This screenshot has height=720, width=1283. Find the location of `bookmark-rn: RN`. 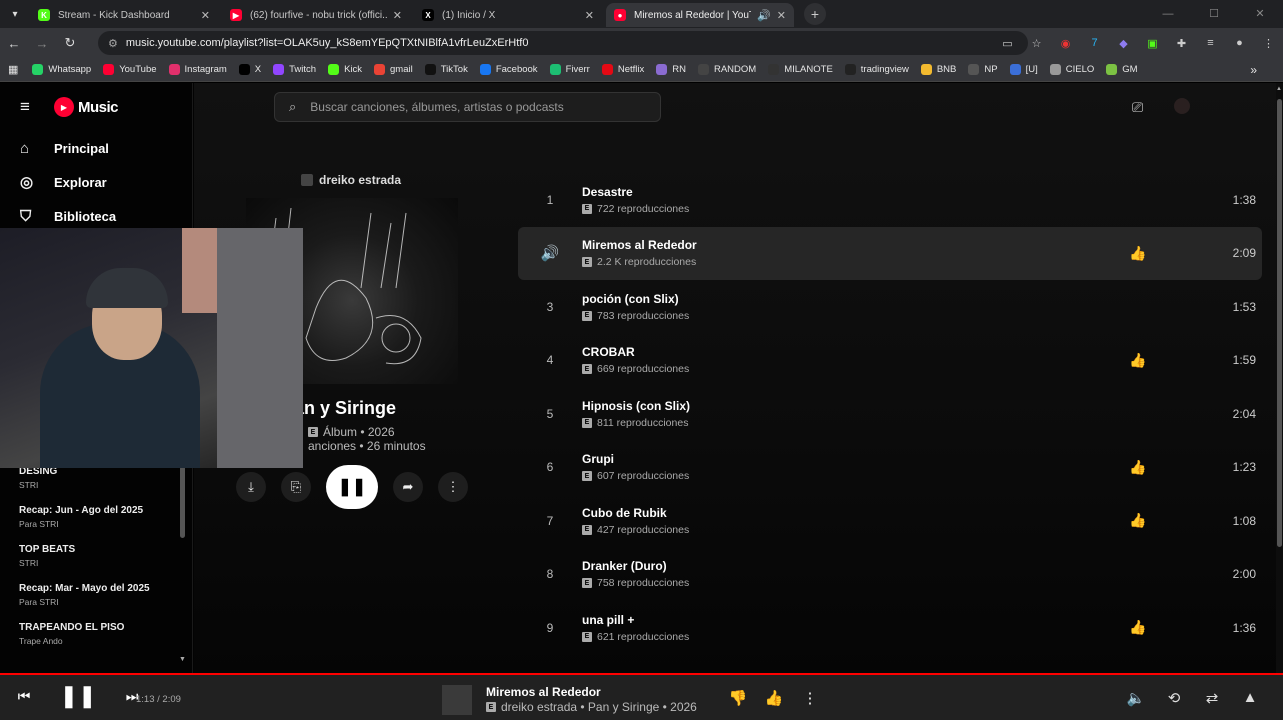

bookmark-rn: RN is located at coordinates (671, 69).